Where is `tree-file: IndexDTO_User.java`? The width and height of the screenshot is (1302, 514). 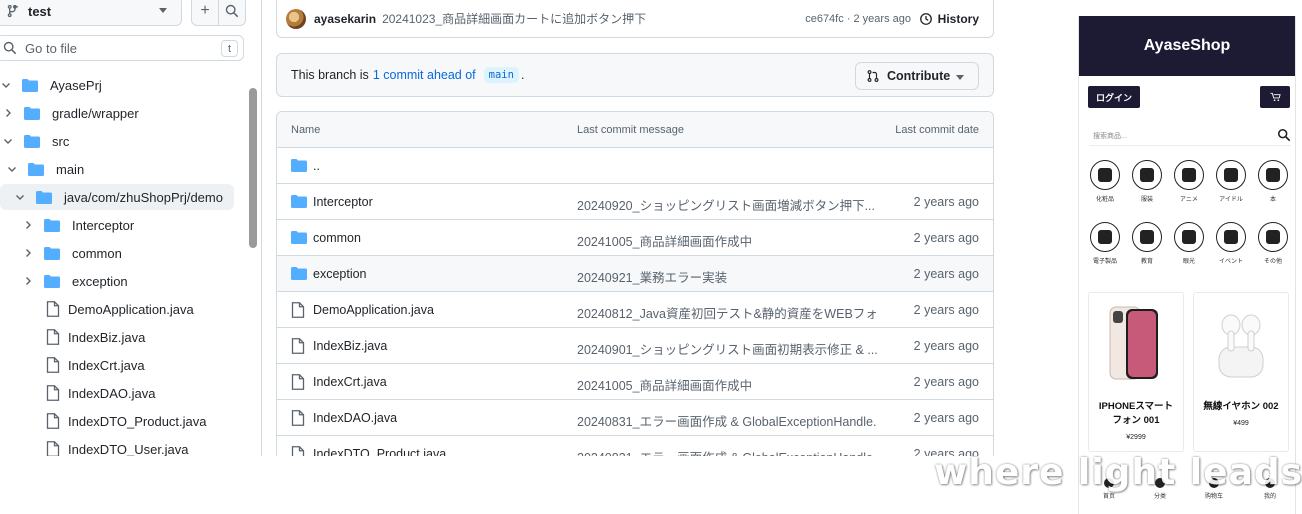
tree-file: IndexDTO_User.java is located at coordinates (125, 446).